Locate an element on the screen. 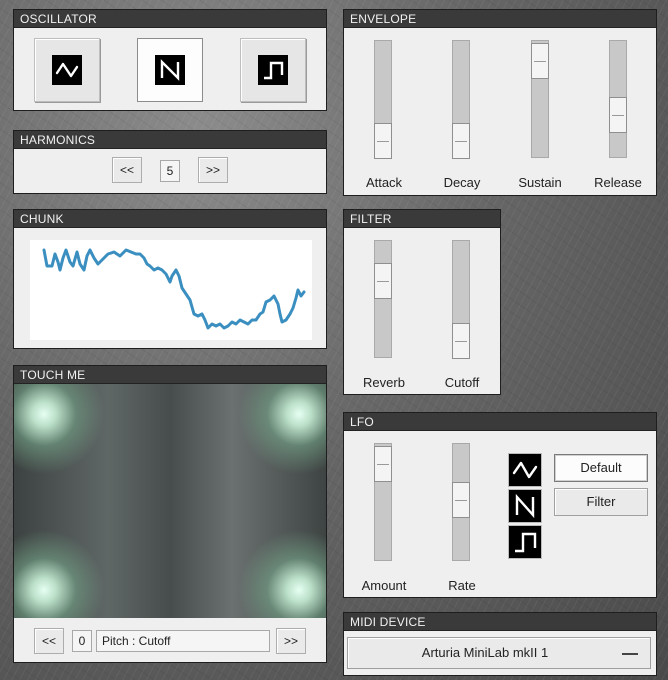 This screenshot has width=668, height=680. sustain-slider is located at coordinates (540, 99).